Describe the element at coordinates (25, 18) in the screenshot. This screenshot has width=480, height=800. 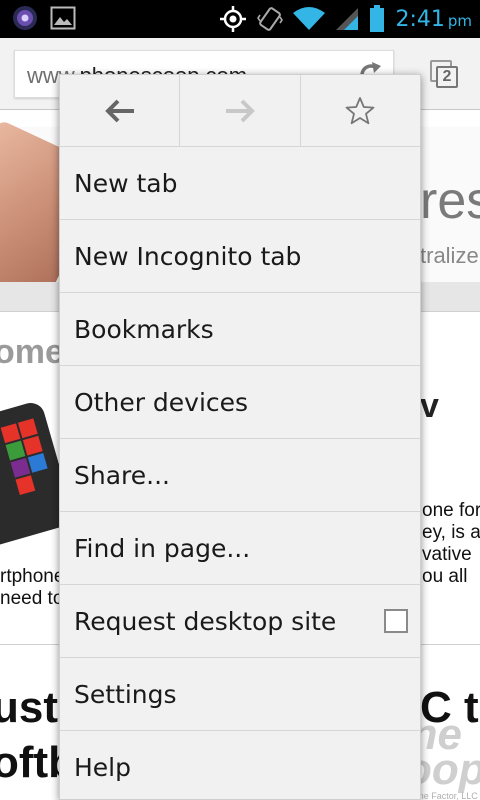
I see `app-notification-icon` at that location.